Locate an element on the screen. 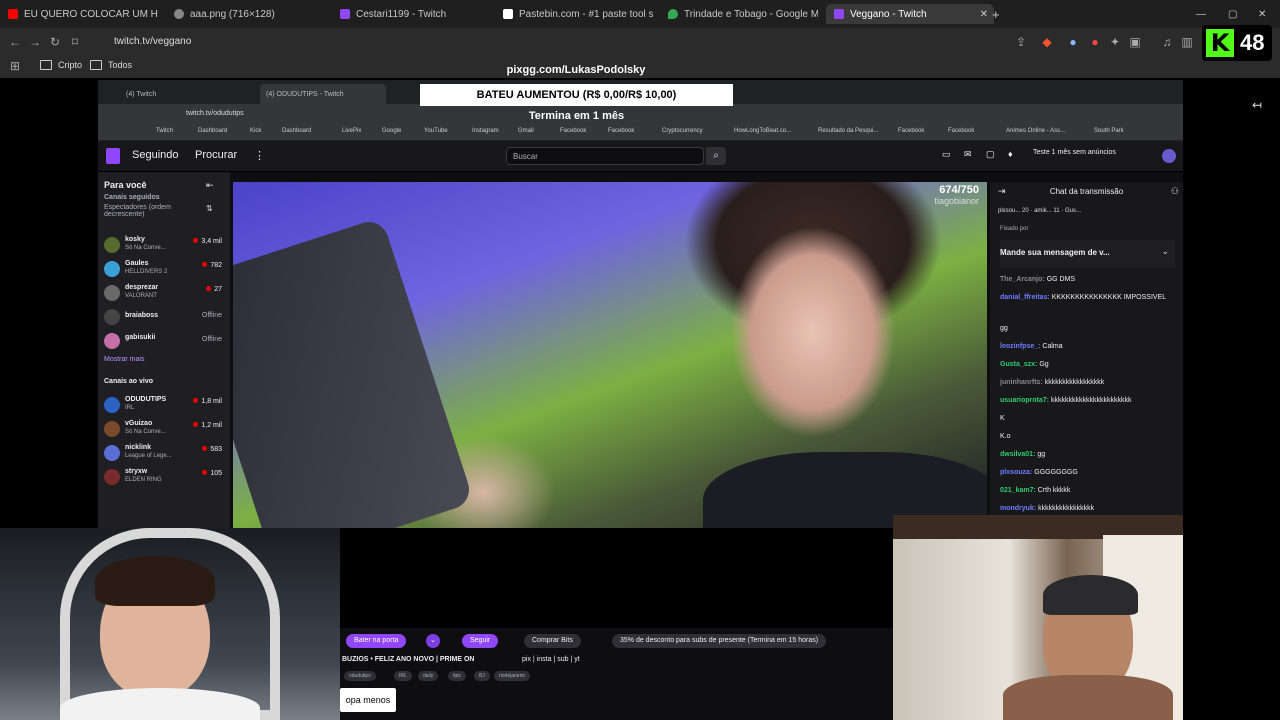 This screenshot has height=720, width=1280. ibm-15: Facebook is located at coordinates (911, 131).